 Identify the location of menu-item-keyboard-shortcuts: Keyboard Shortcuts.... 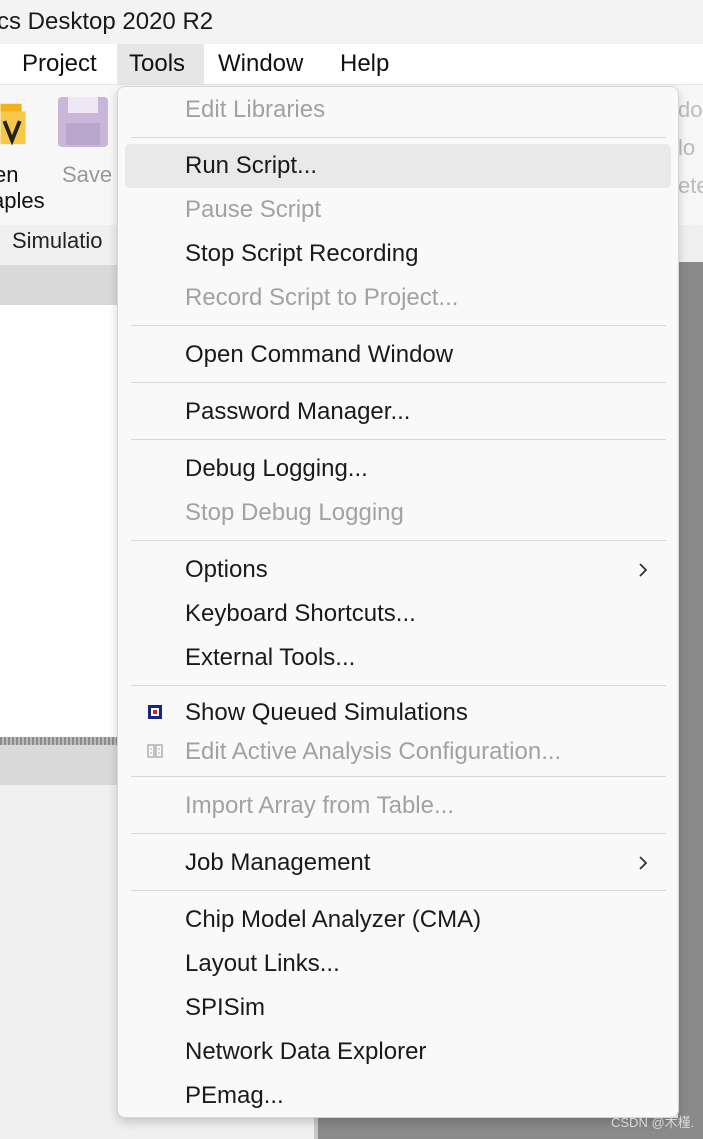
(398, 614).